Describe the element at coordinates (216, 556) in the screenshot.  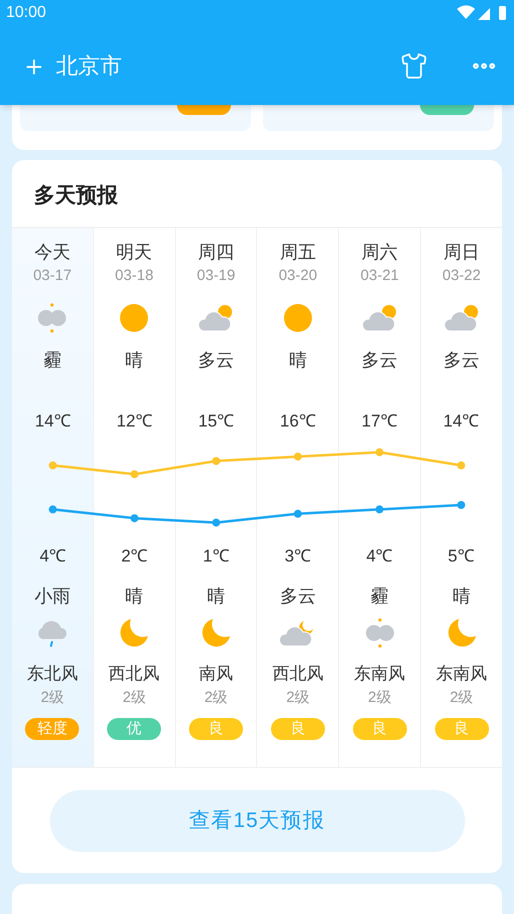
I see `temperature-label: 1℃` at that location.